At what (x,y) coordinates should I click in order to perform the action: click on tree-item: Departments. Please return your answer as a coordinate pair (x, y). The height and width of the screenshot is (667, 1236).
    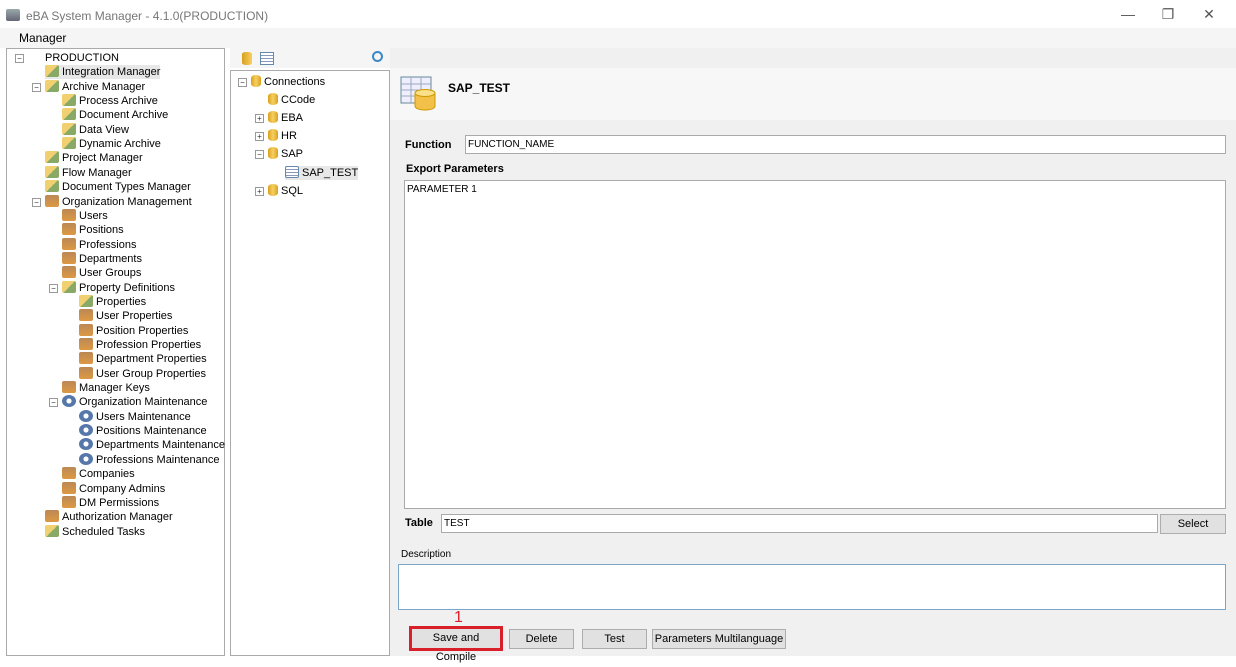
    Looking at the image, I should click on (102, 258).